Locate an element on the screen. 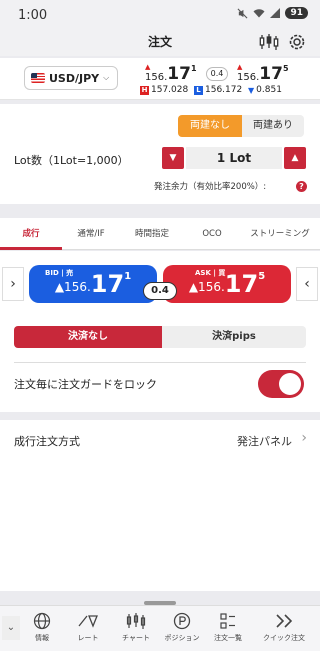  wifi-icon is located at coordinates (259, 13).